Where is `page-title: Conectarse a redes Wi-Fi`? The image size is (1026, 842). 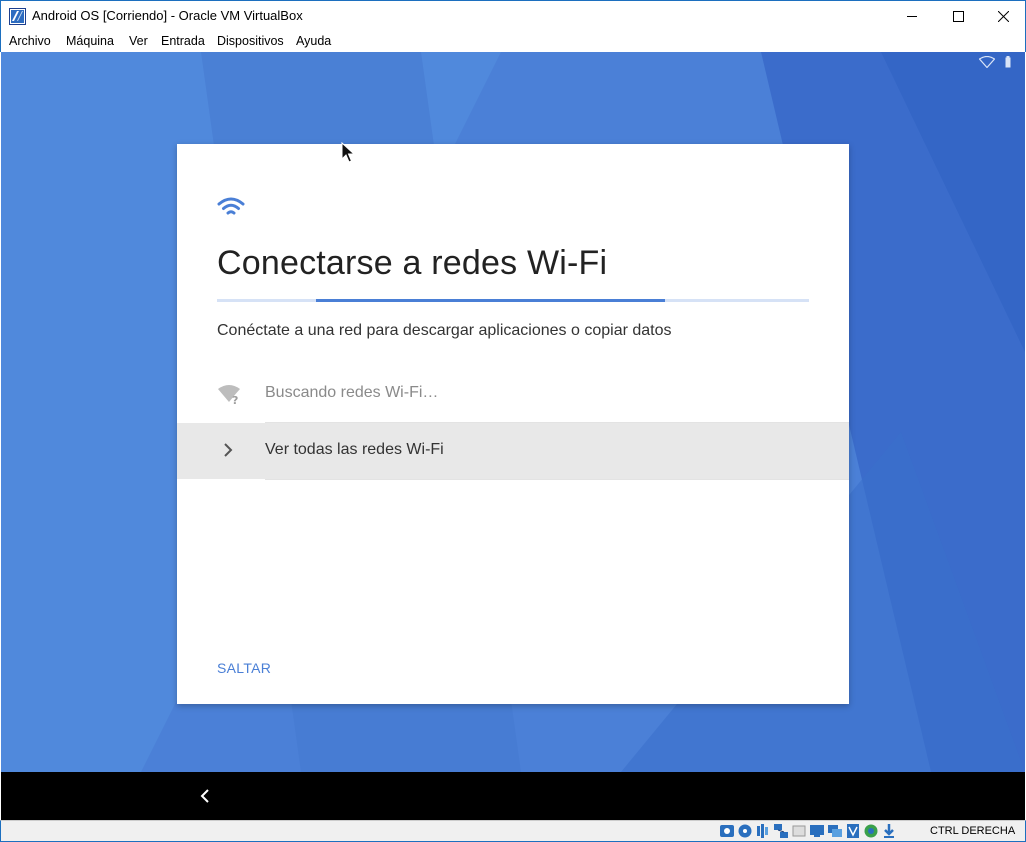 page-title: Conectarse a redes Wi-Fi is located at coordinates (412, 263).